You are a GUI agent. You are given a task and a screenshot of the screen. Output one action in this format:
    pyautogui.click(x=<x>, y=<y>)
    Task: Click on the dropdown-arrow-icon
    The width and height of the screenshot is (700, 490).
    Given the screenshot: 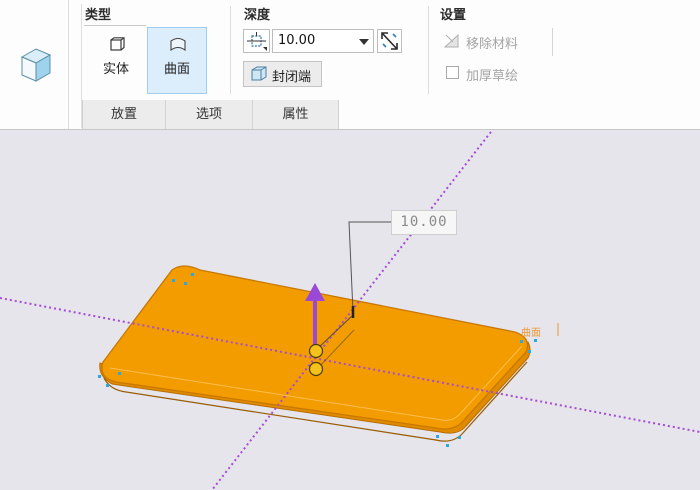 What is the action you would take?
    pyautogui.click(x=364, y=42)
    